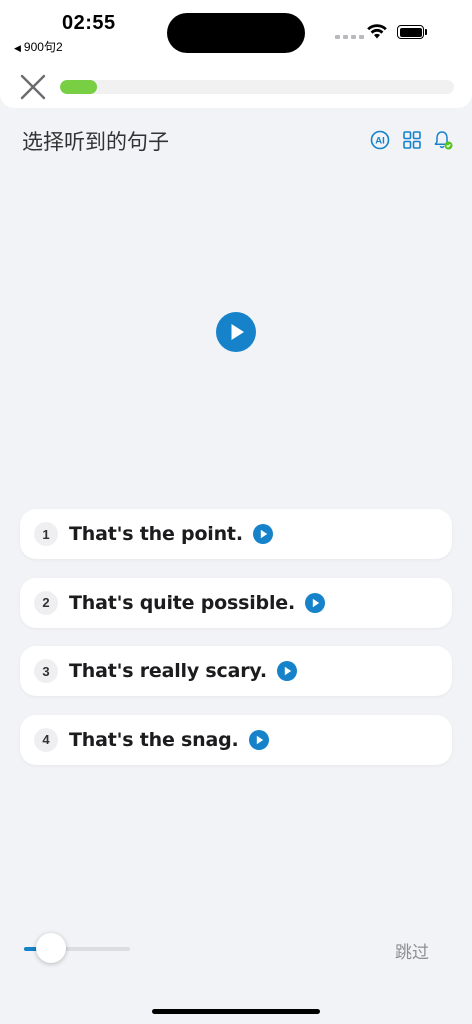  I want to click on answer-option-4: 4 That's the snag., so click(236, 739).